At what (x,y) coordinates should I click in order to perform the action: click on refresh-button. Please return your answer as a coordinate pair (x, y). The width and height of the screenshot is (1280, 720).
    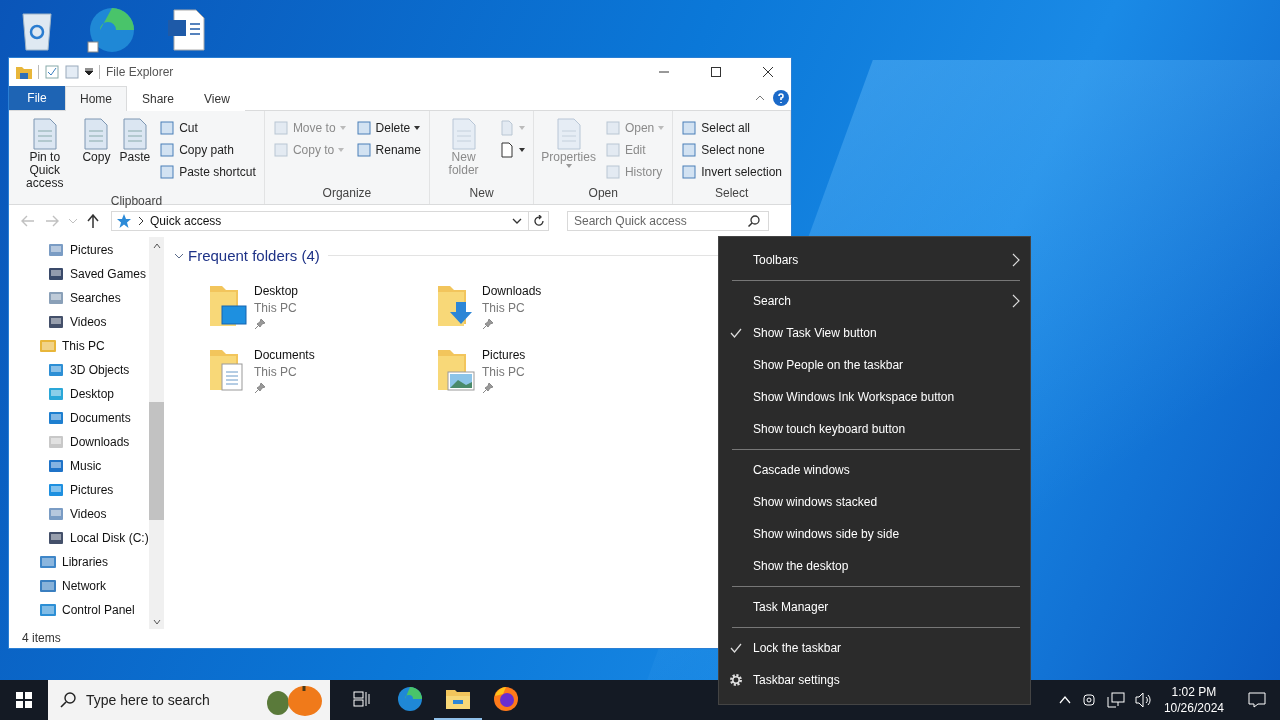
    Looking at the image, I should click on (539, 221).